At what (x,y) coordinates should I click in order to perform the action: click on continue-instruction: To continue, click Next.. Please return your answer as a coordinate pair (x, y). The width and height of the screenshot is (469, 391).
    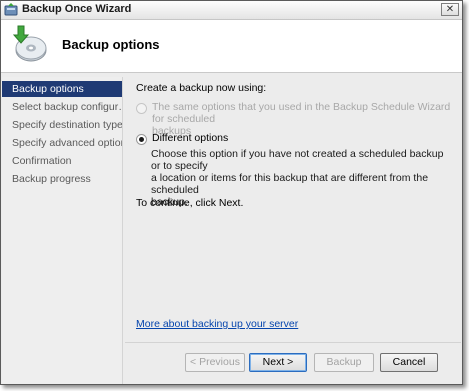
    Looking at the image, I should click on (190, 203).